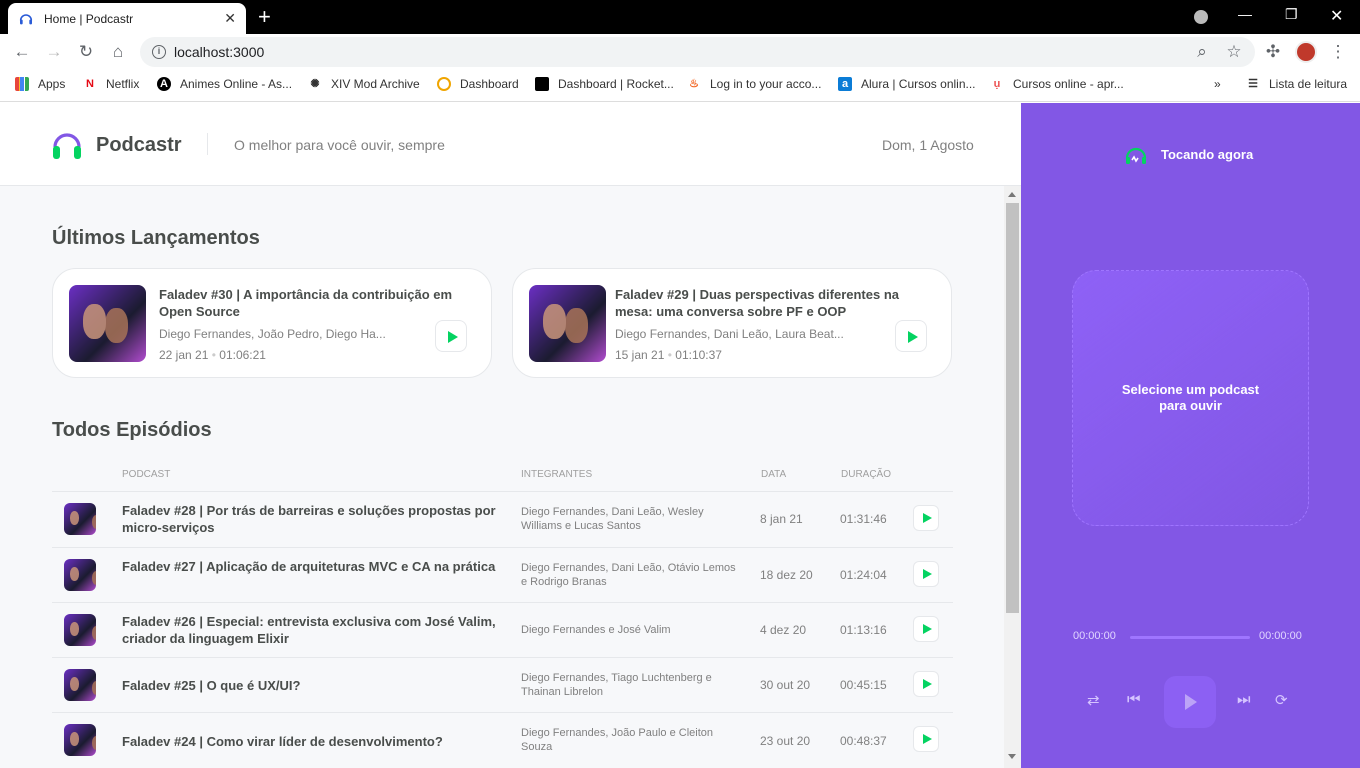 The width and height of the screenshot is (1360, 768). Describe the element at coordinates (1201, 17) in the screenshot. I see `tab-search-icon` at that location.